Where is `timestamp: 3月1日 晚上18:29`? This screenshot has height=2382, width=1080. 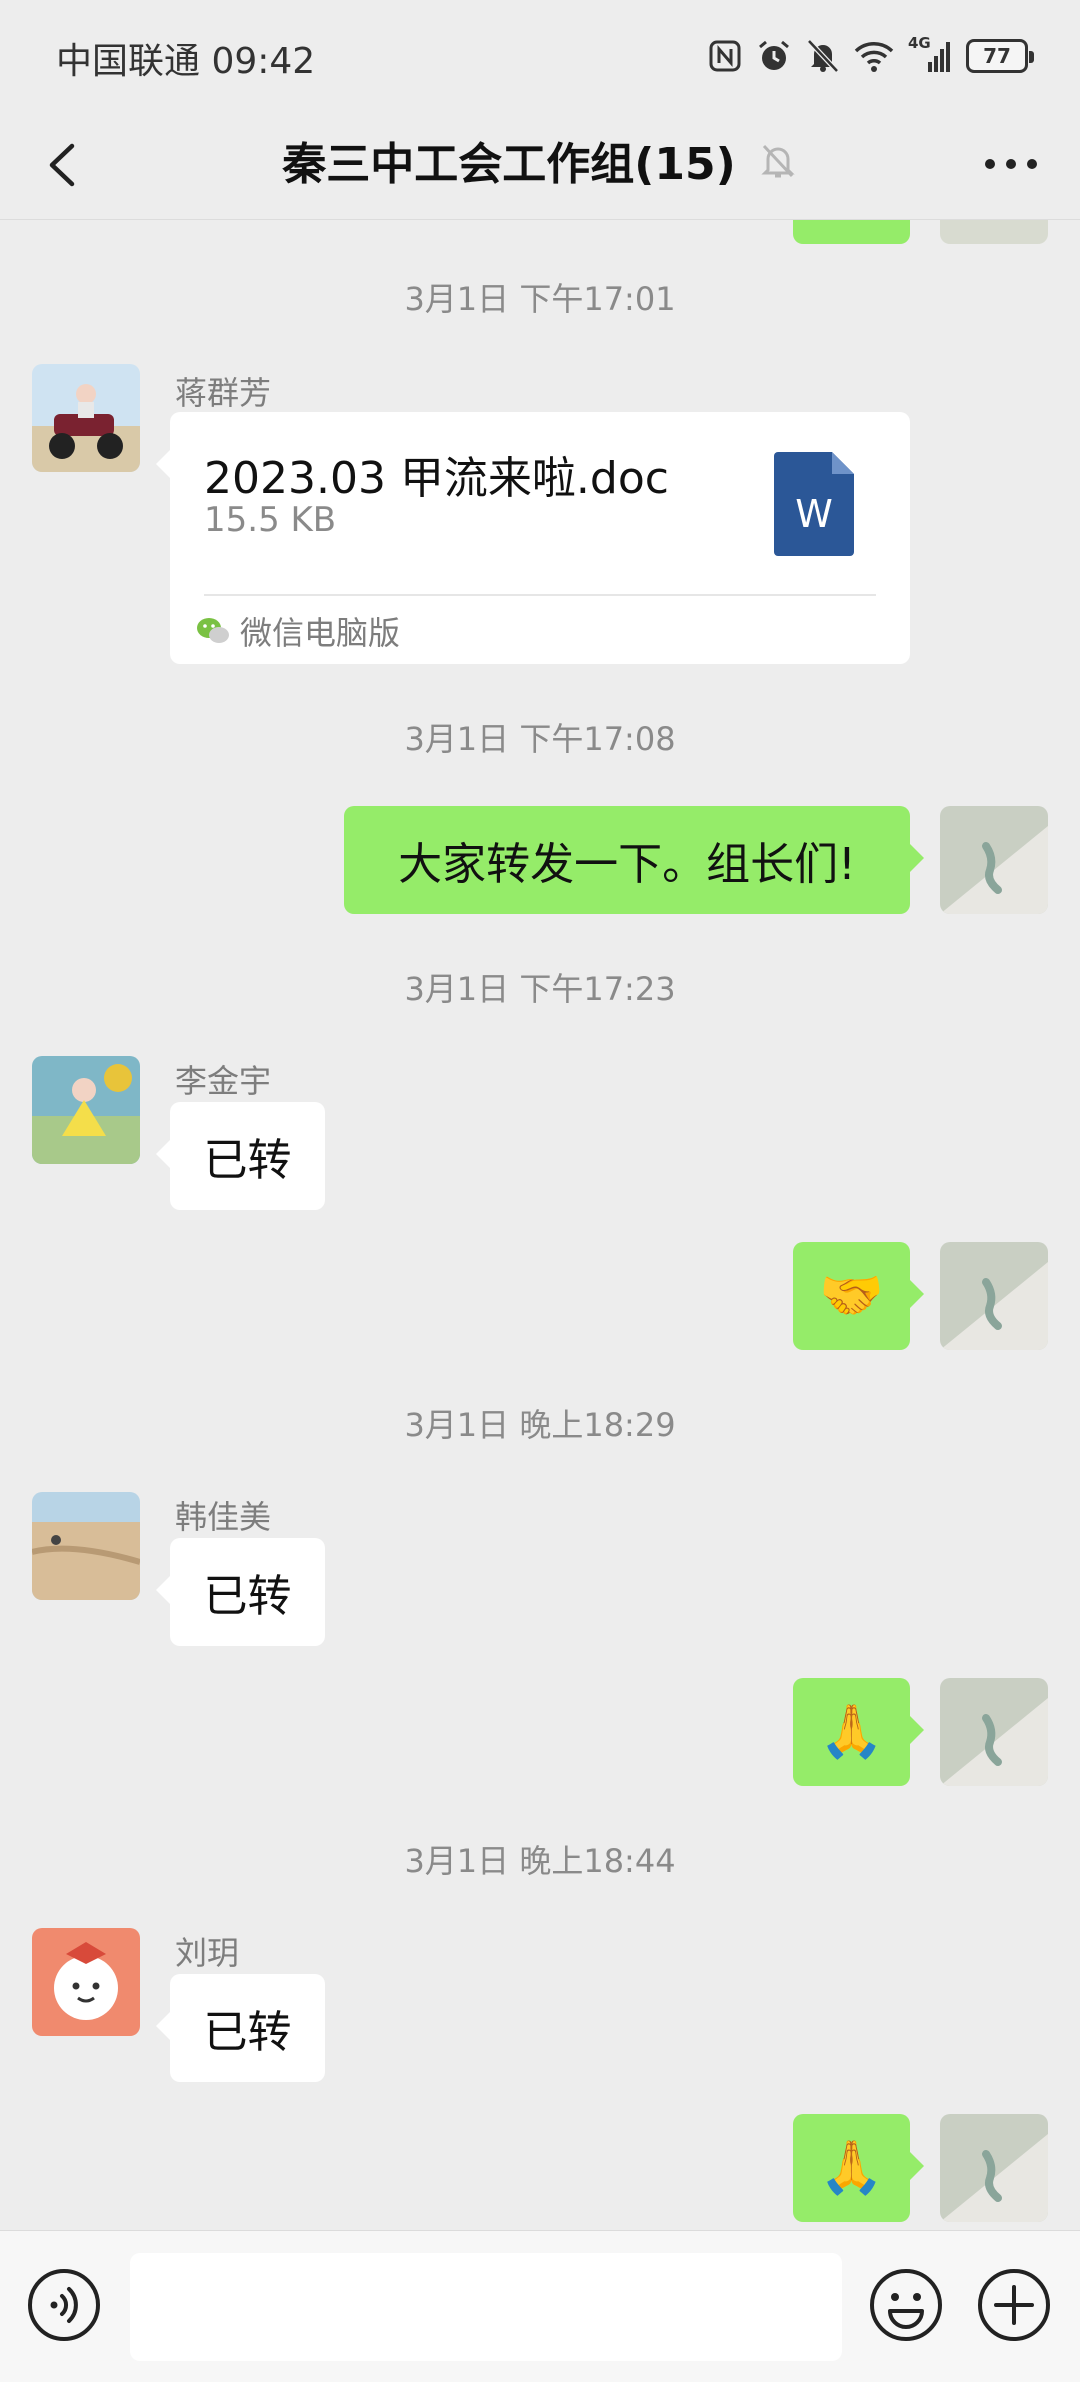 timestamp: 3月1日 晚上18:29 is located at coordinates (540, 1425).